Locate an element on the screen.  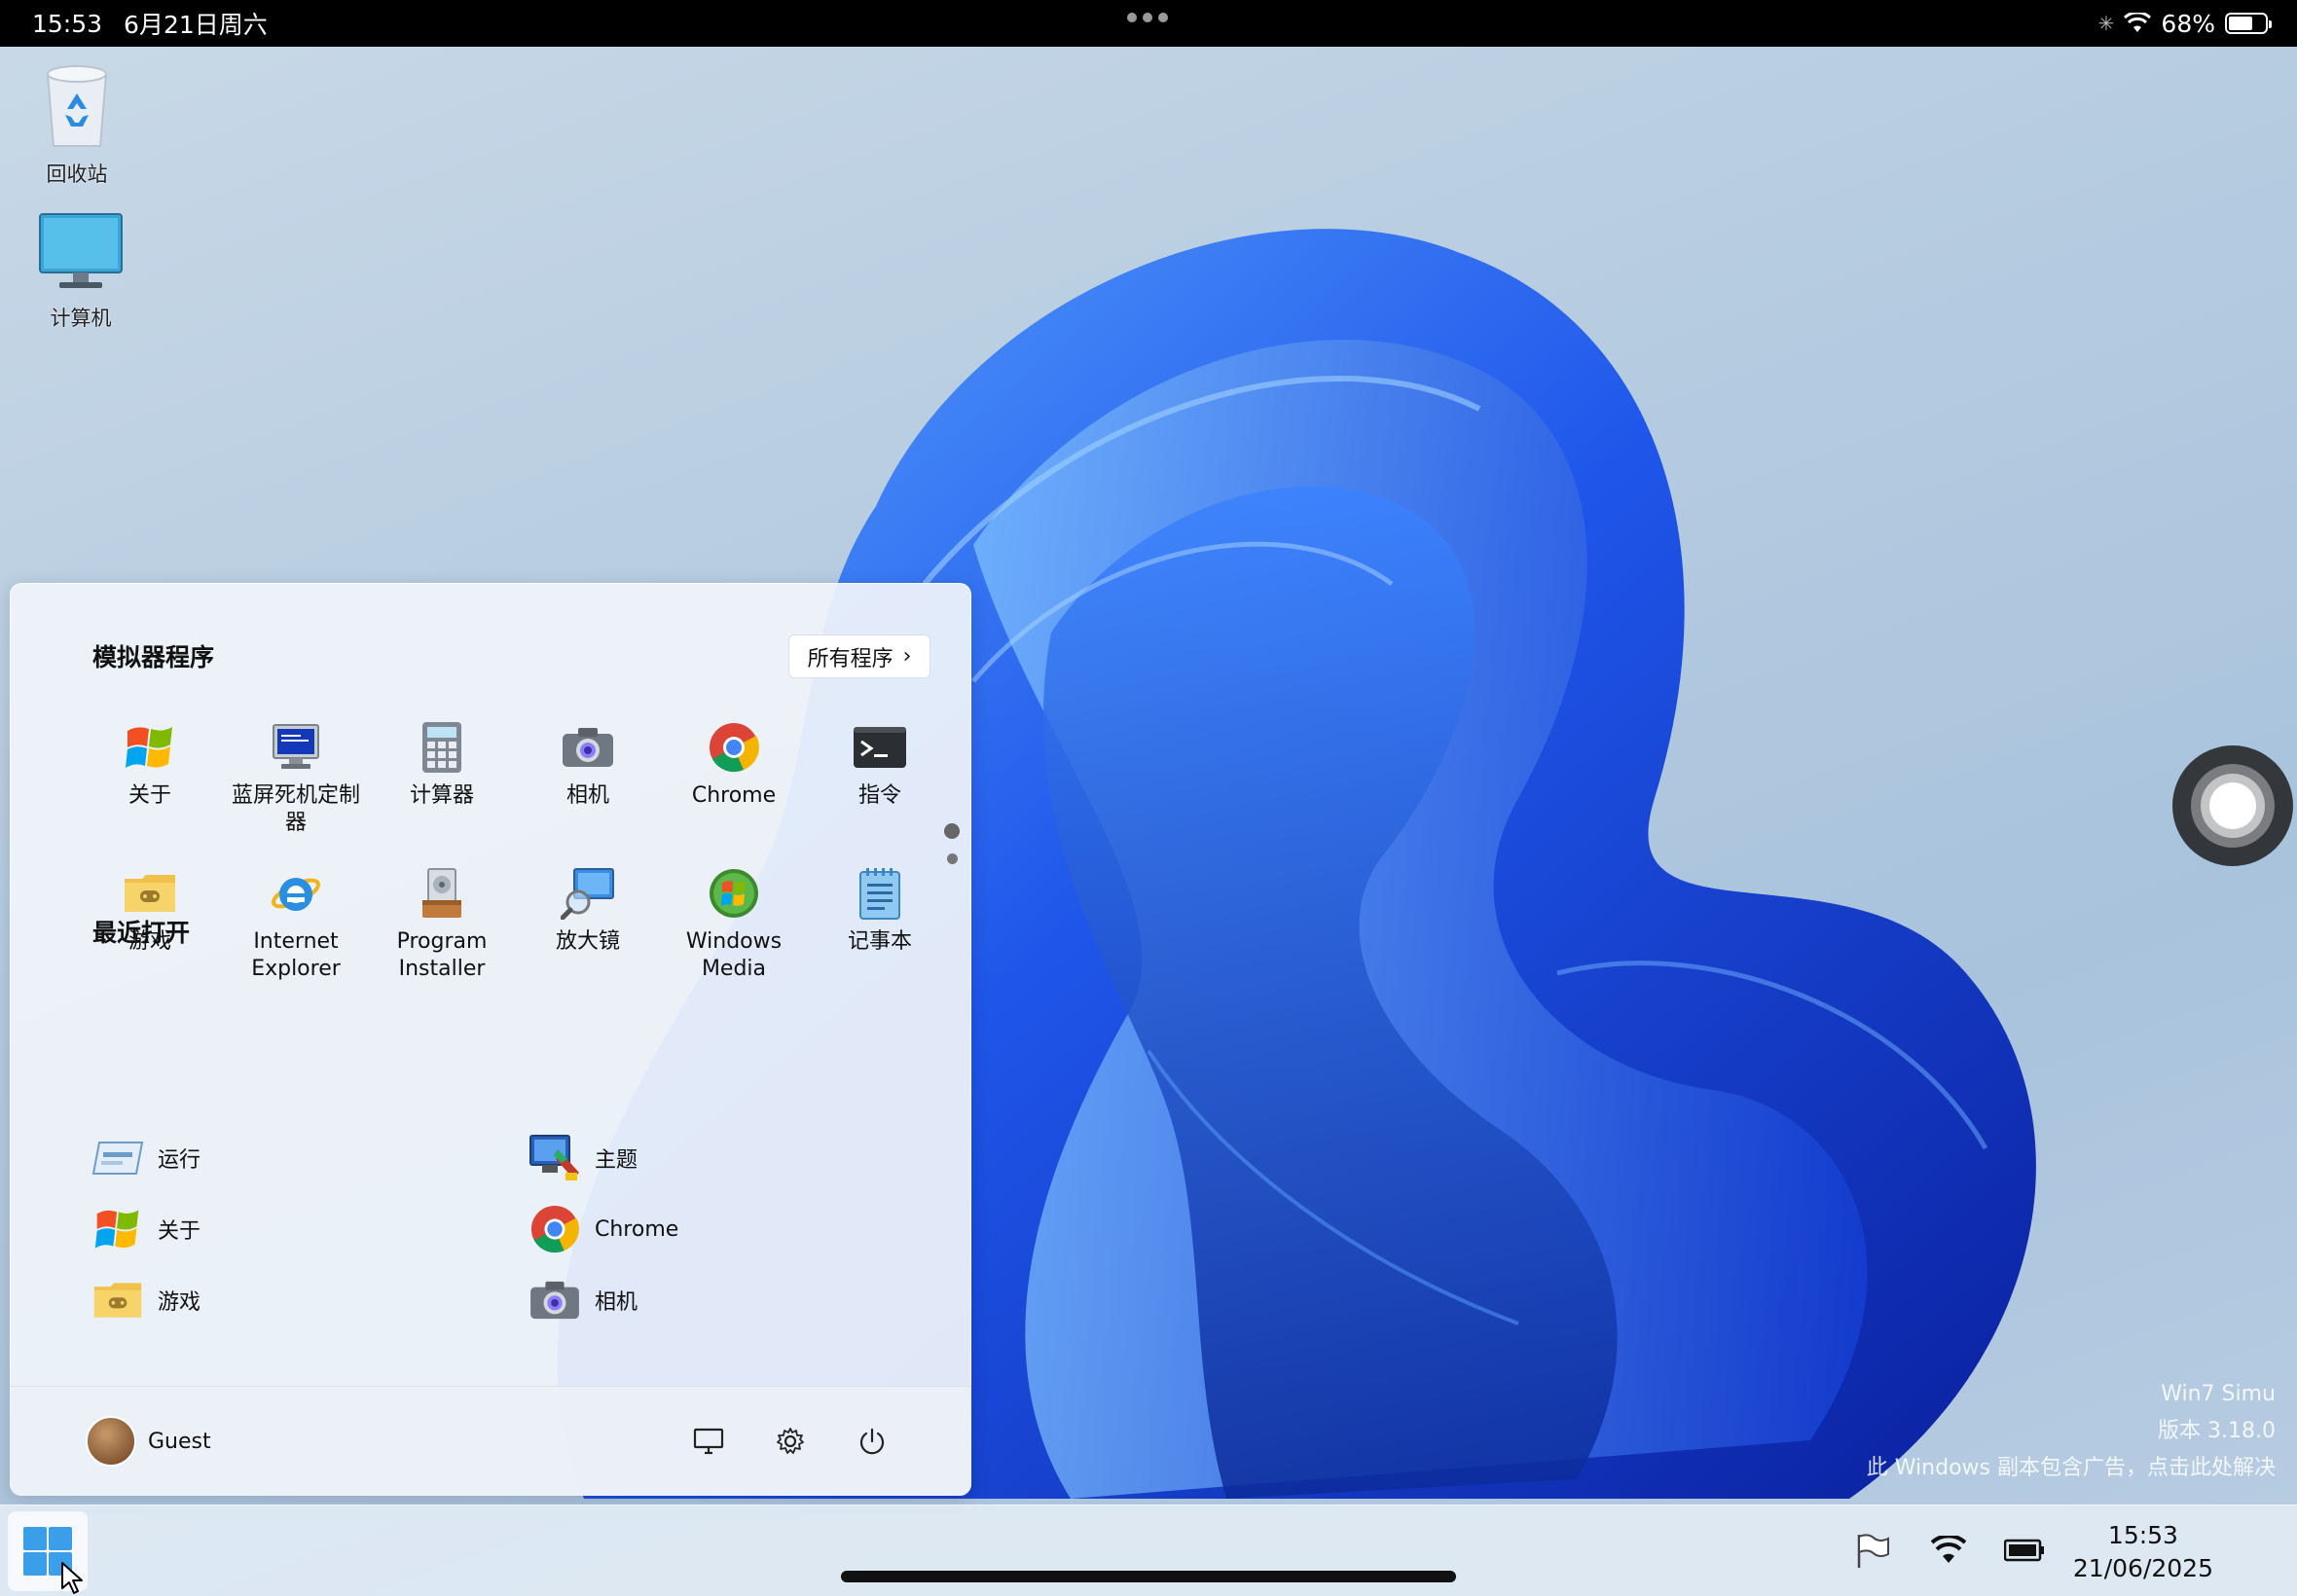
action-center-flag-button is located at coordinates (1873, 1550).